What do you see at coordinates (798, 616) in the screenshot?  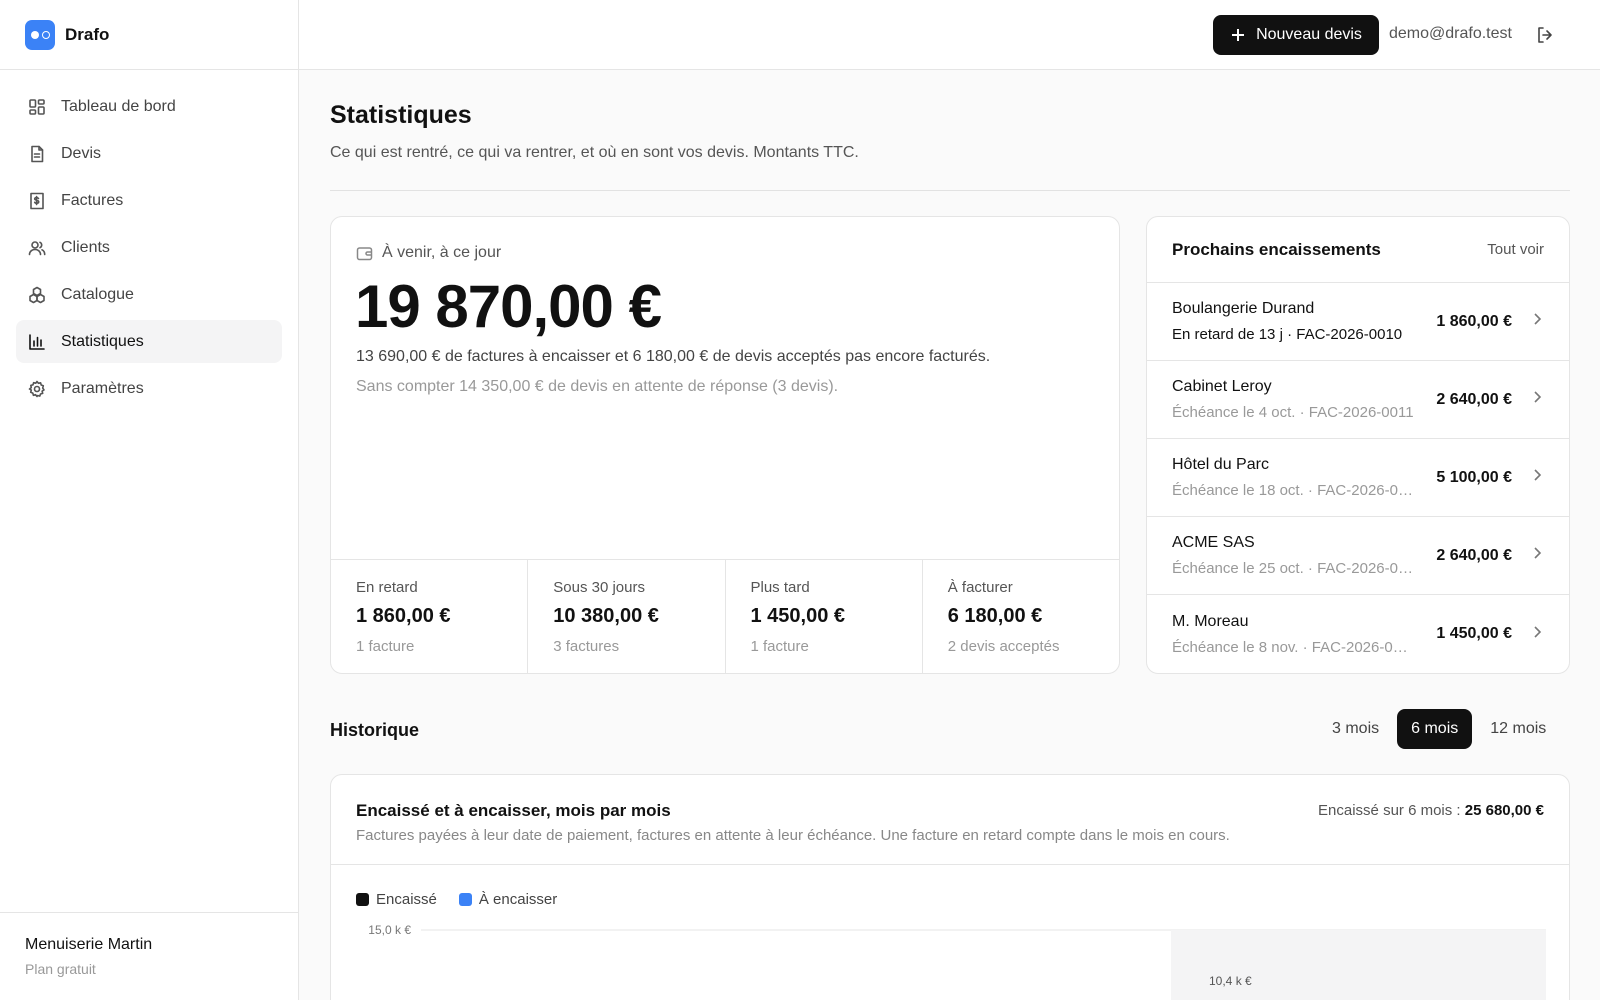 I see `stat-value: 1 450,00 €` at bounding box center [798, 616].